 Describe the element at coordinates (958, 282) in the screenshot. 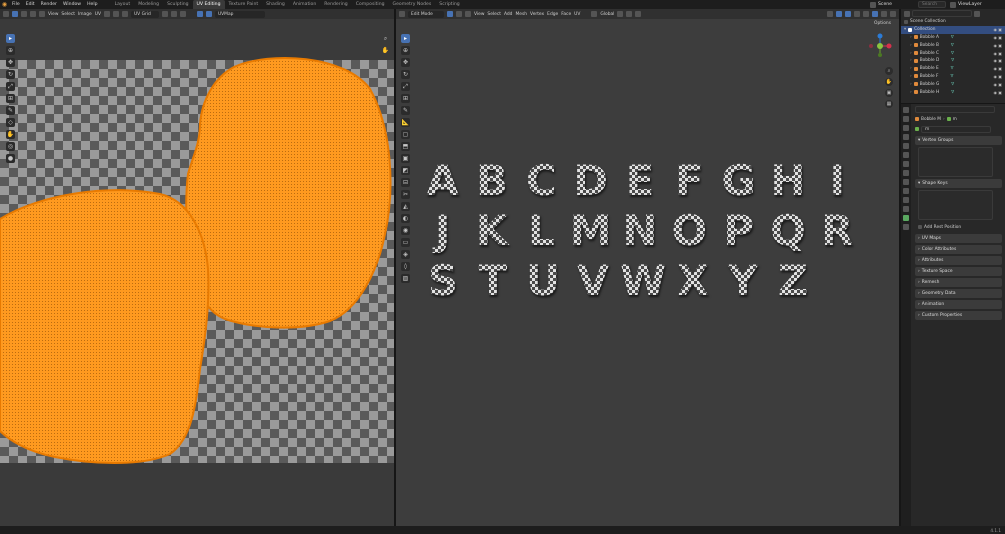

I see `panel-remesh: › Remesh` at that location.